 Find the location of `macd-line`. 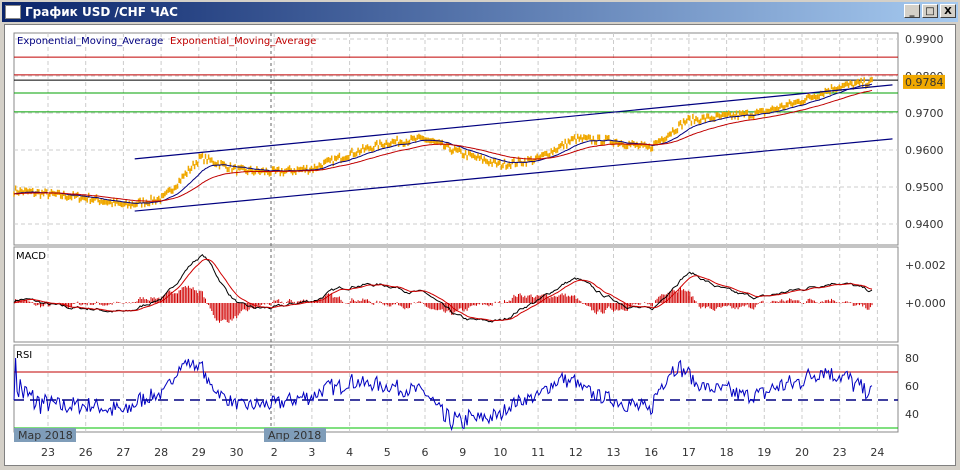

macd-line is located at coordinates (443, 288).